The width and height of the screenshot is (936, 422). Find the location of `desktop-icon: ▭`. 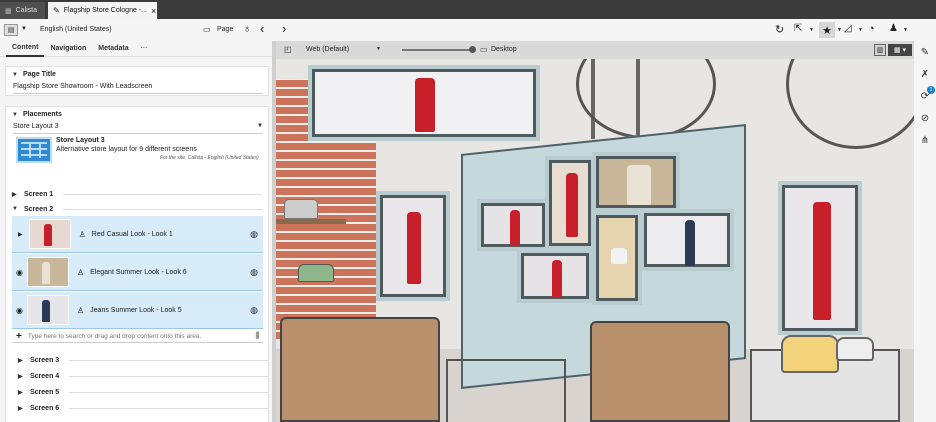

desktop-icon: ▭ is located at coordinates (484, 49).